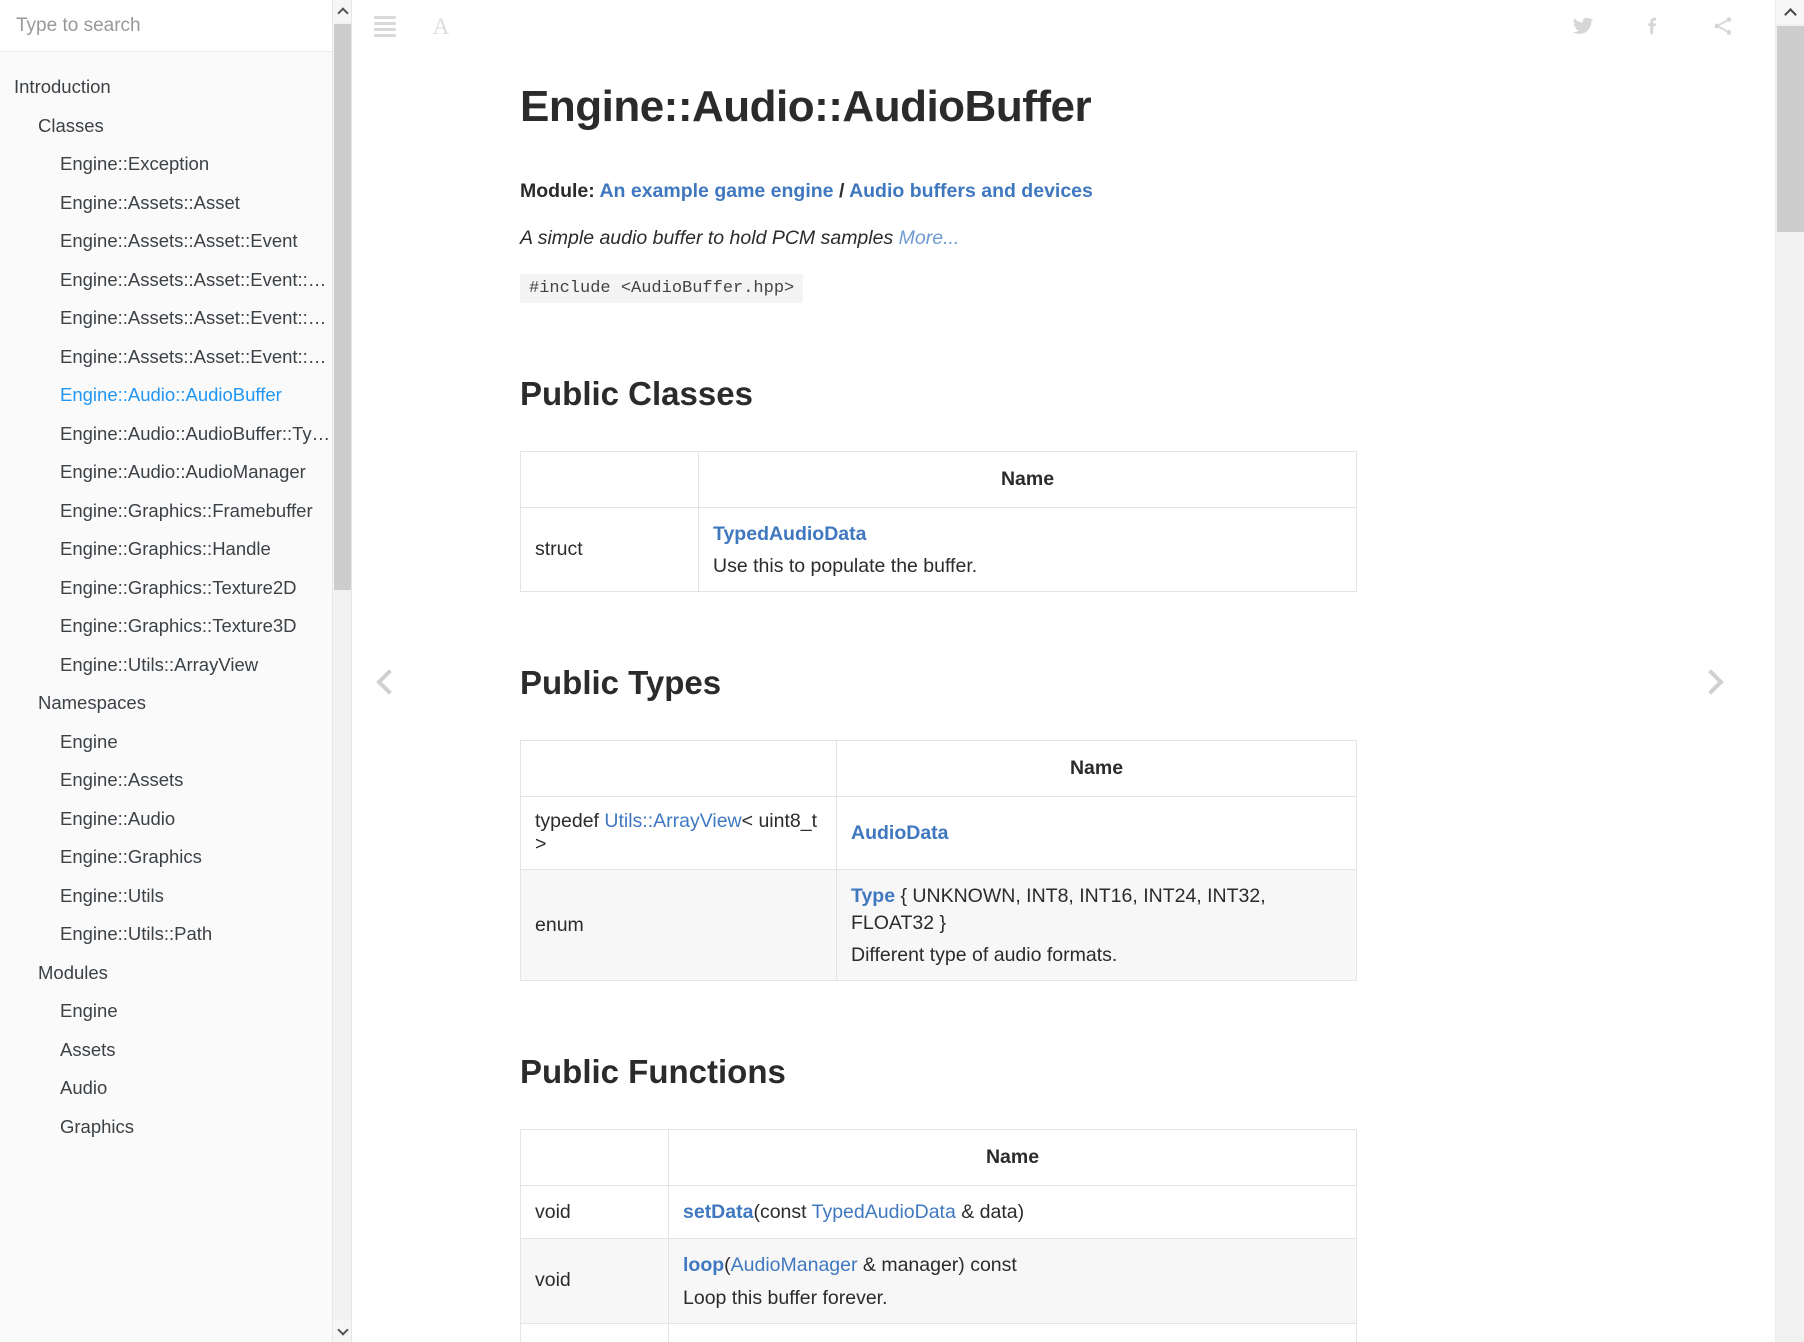  I want to click on facebook-icon, so click(1653, 26).